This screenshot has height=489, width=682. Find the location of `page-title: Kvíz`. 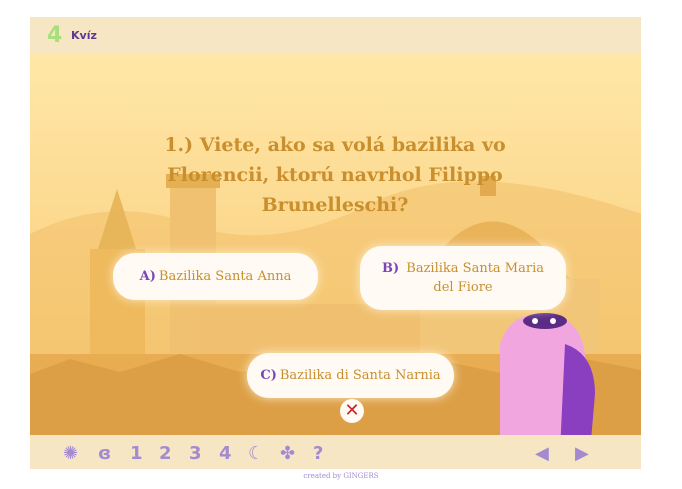

page-title: Kvíz is located at coordinates (84, 35).